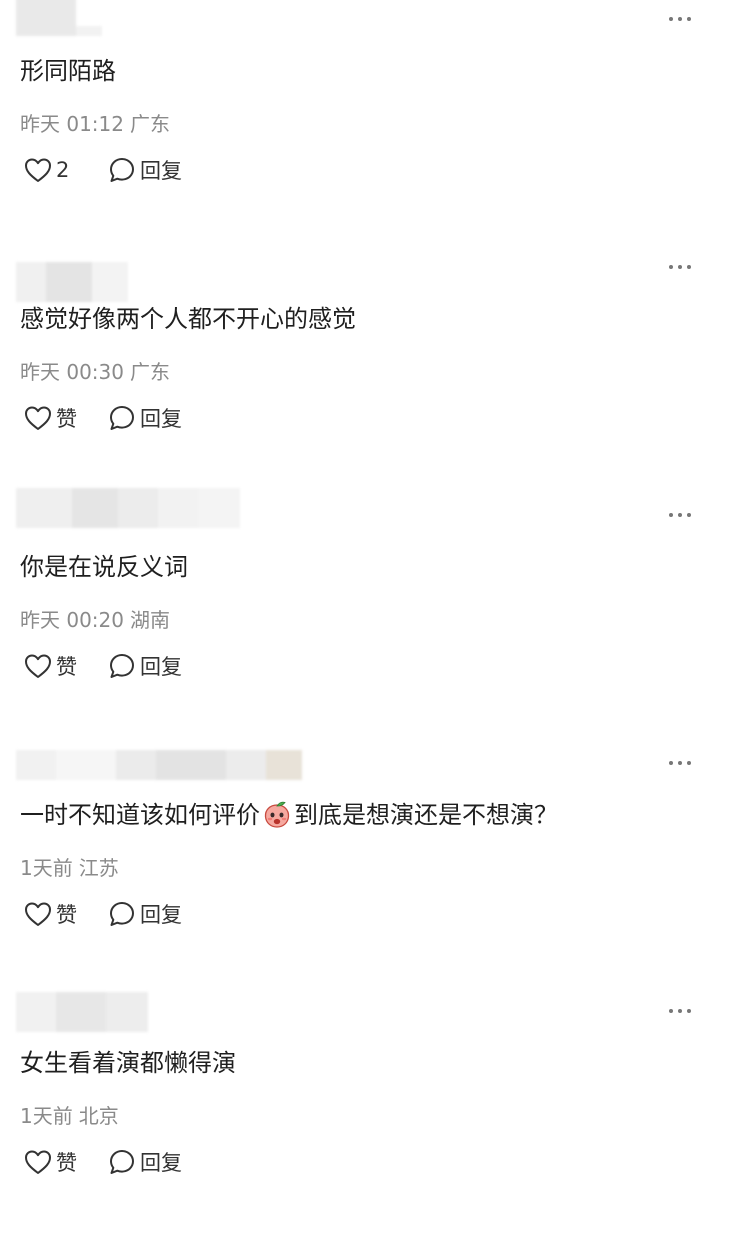 The image size is (746, 1238). I want to click on like-count: 2, so click(63, 170).